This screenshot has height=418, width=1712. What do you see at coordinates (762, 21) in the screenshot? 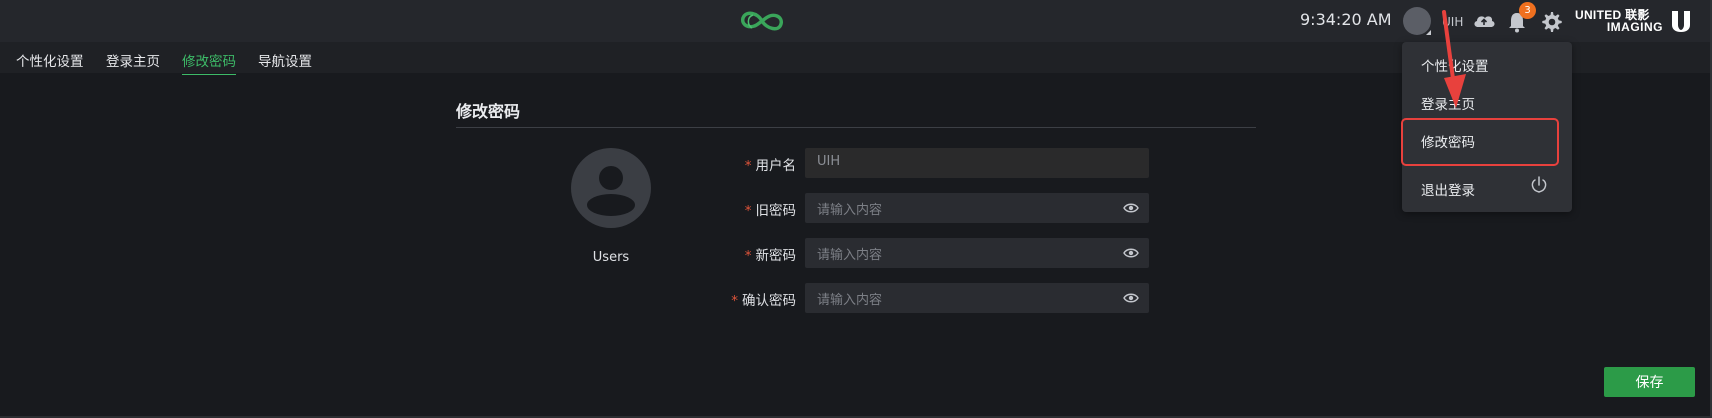
I see `loop-logo-icon` at bounding box center [762, 21].